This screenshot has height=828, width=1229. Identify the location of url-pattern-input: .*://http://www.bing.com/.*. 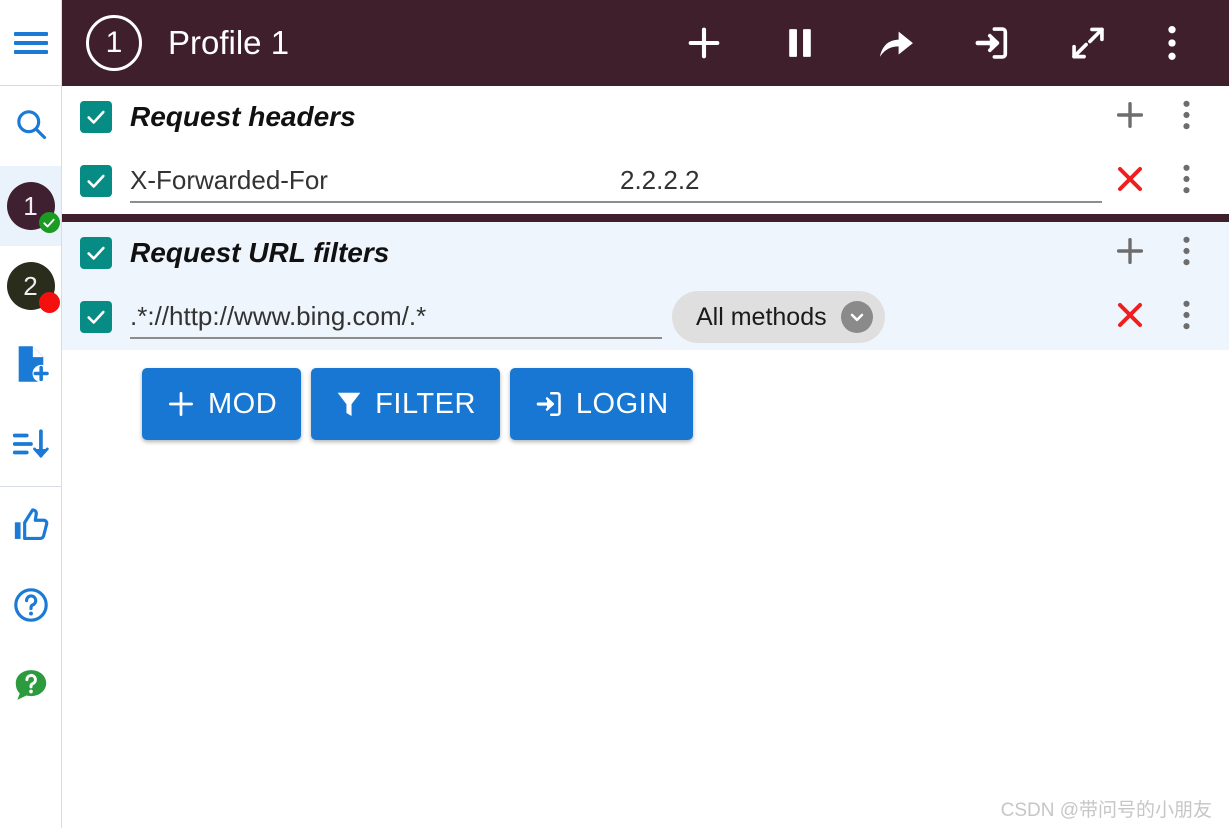
(396, 317).